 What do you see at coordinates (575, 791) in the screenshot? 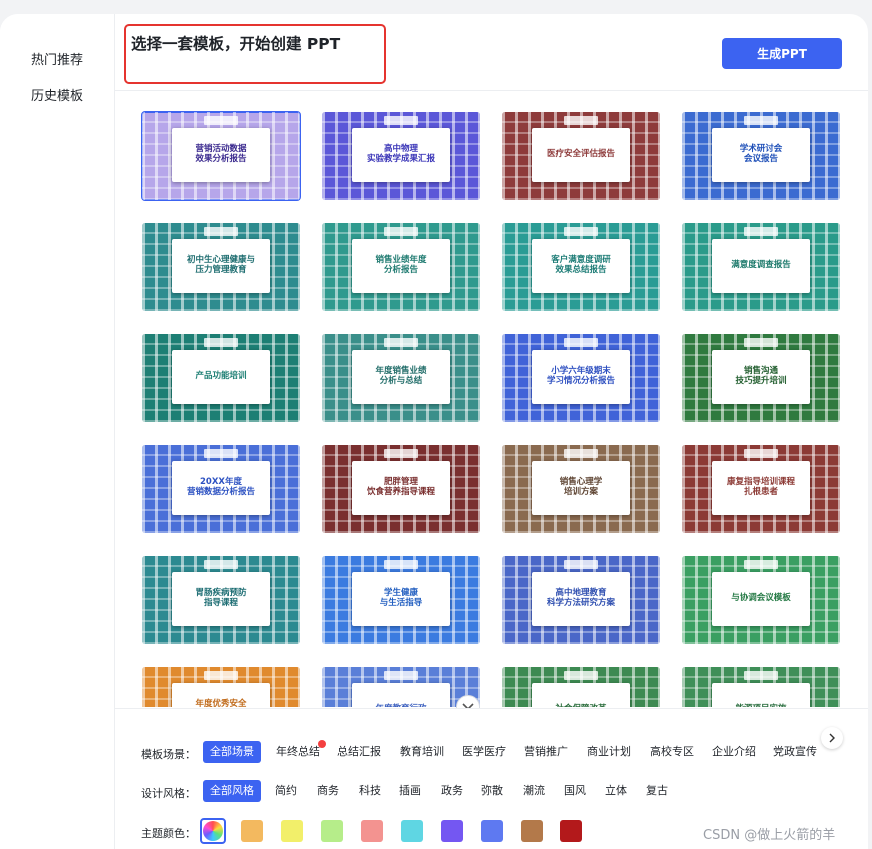
I see `style-filter-chip: 国风` at bounding box center [575, 791].